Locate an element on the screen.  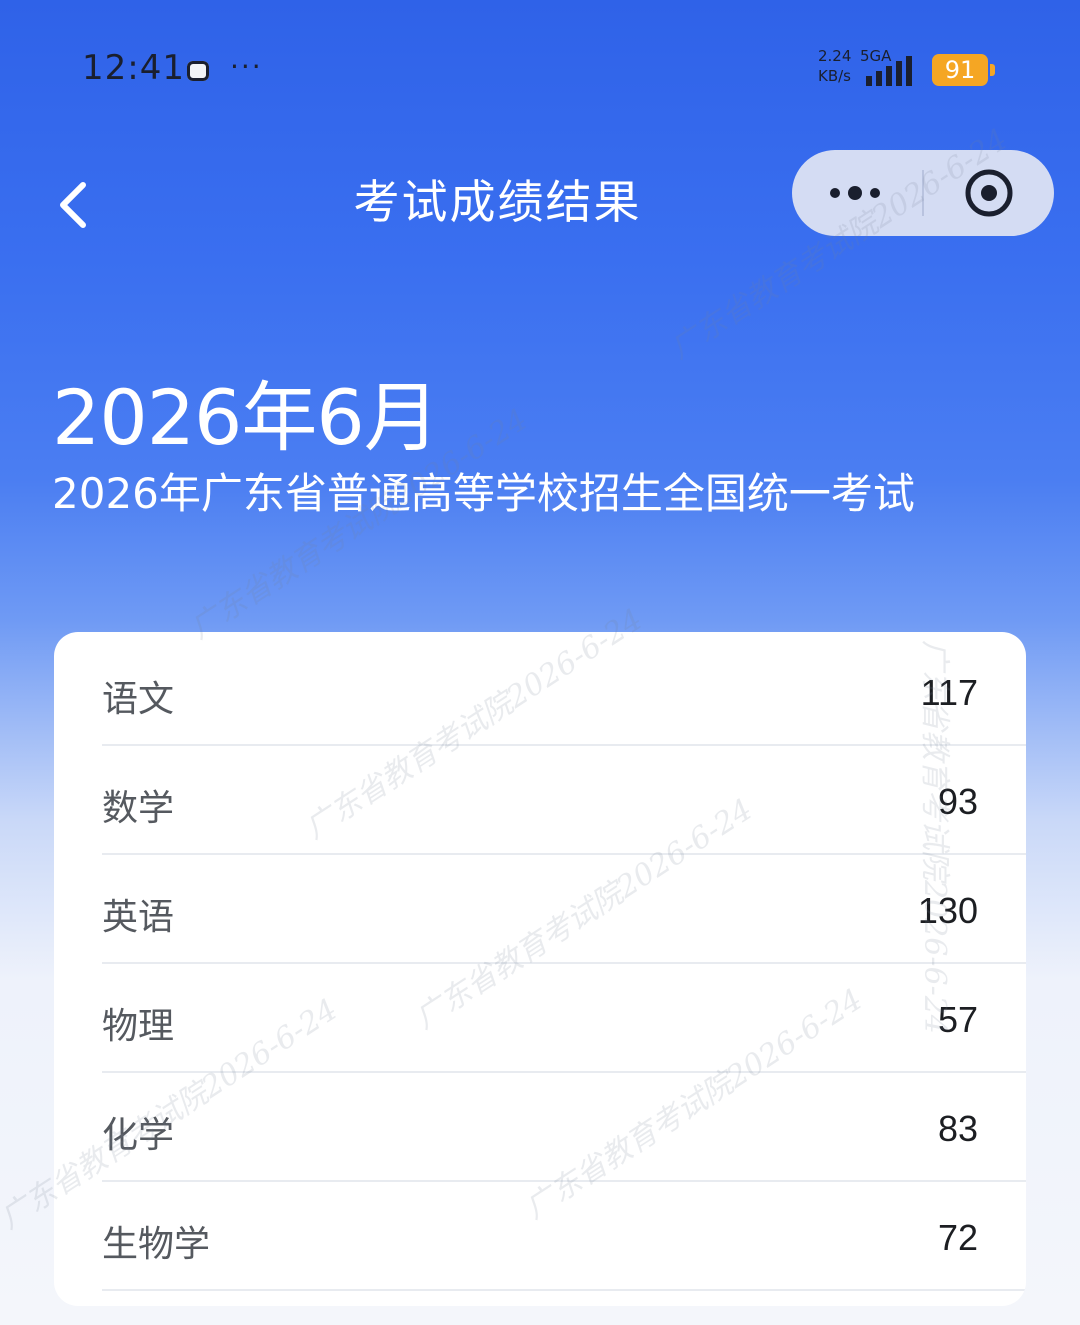
score-value: 83 is located at coordinates (957, 1128).